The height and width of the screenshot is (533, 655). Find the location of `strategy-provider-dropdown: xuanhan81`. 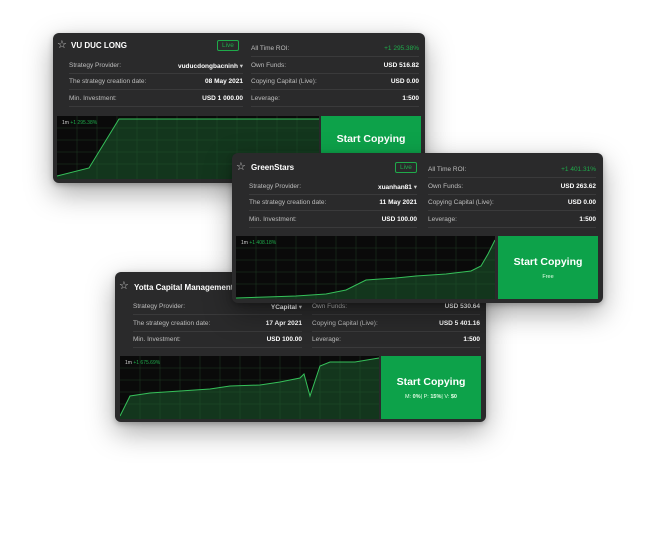

strategy-provider-dropdown: xuanhan81 is located at coordinates (397, 187).